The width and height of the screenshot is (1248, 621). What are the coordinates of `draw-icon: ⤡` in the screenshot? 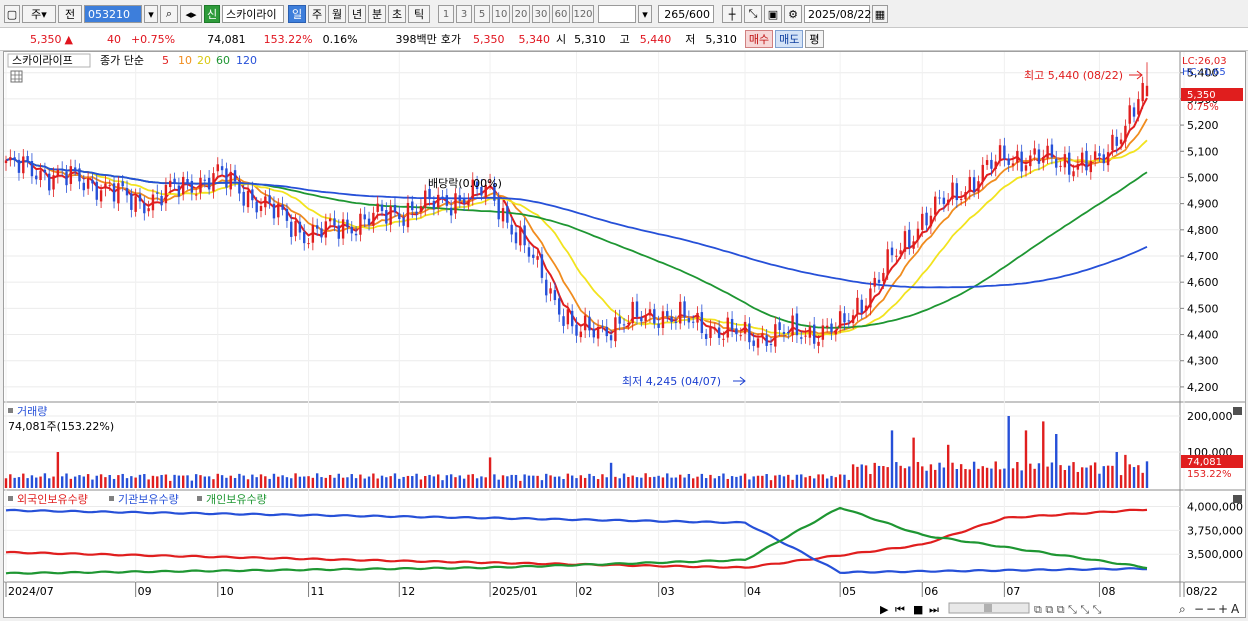 It's located at (753, 14).